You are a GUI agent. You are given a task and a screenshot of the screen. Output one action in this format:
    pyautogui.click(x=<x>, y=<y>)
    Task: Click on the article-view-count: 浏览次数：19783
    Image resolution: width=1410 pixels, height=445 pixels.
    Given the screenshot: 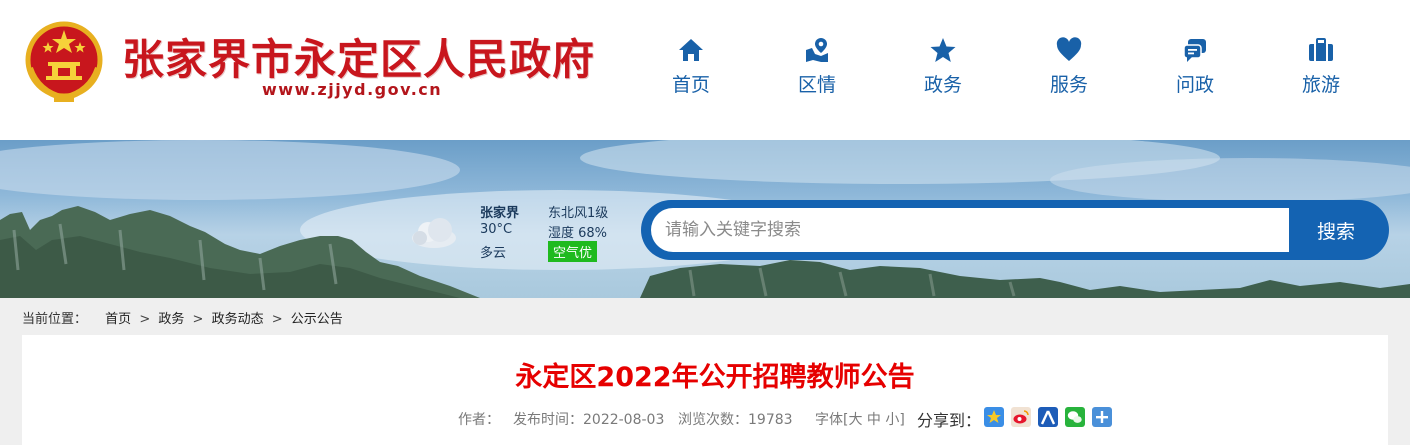 What is the action you would take?
    pyautogui.click(x=735, y=420)
    